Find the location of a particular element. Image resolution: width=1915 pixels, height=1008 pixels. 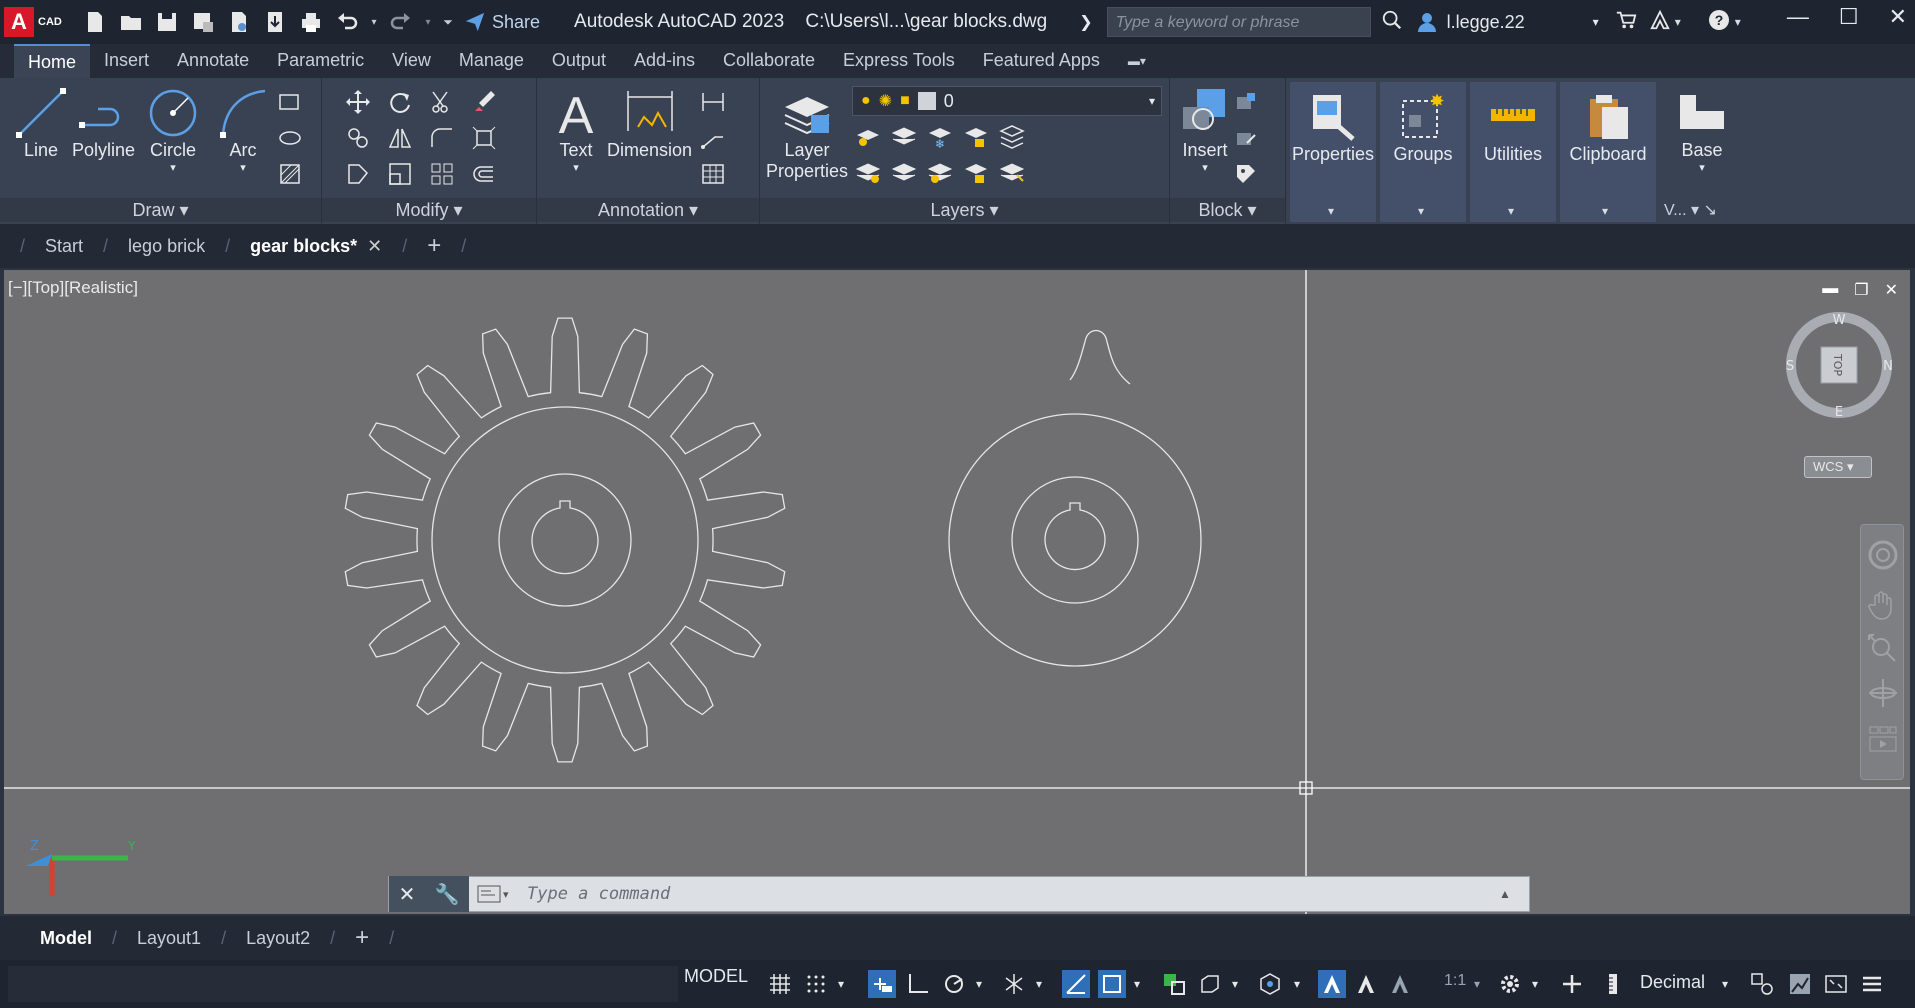

tab-view: View is located at coordinates (411, 61).